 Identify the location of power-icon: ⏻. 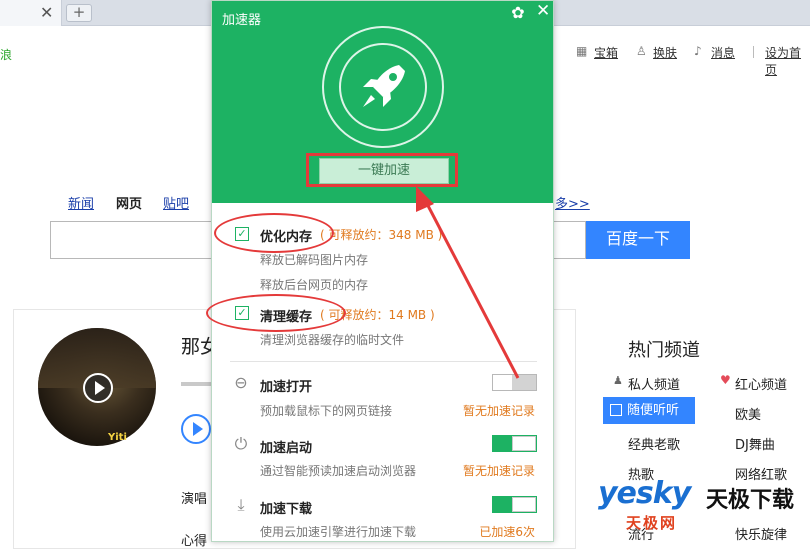
(241, 443).